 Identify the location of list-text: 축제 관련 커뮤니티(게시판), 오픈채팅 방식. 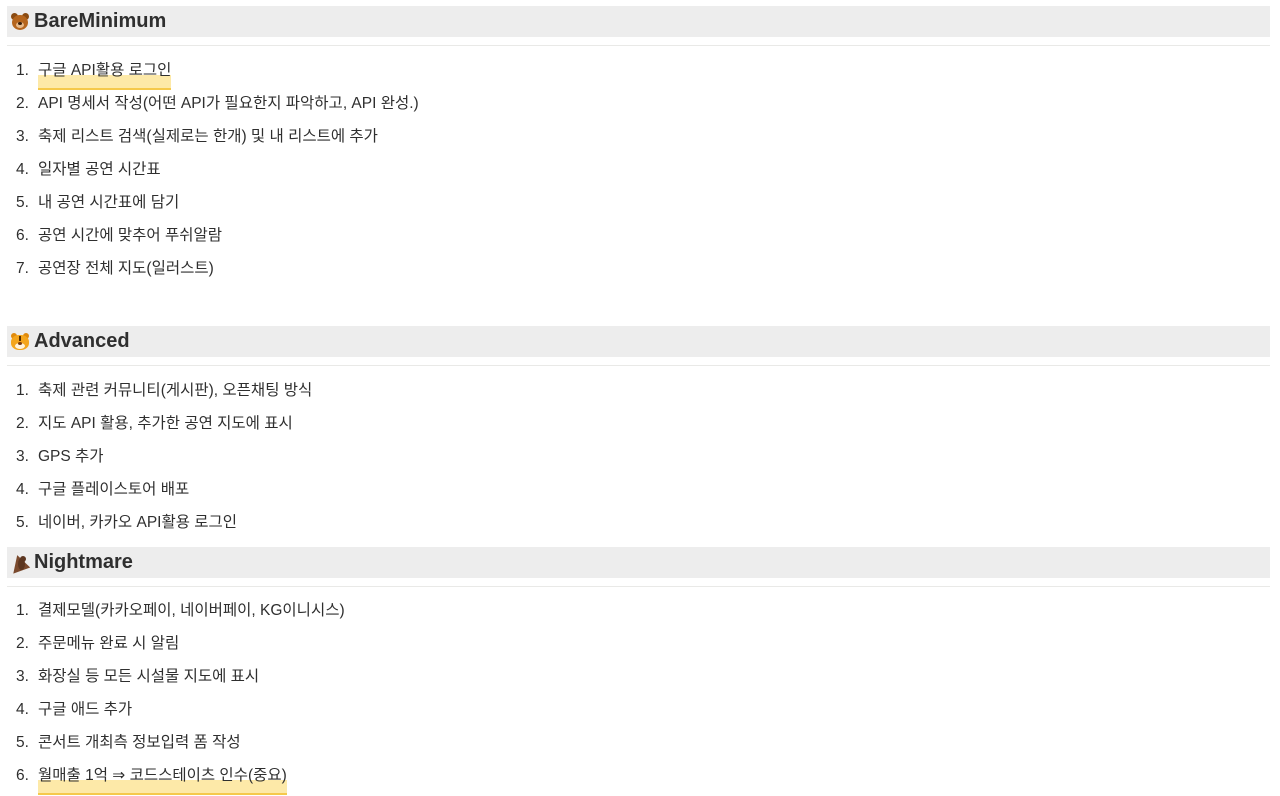
(175, 390).